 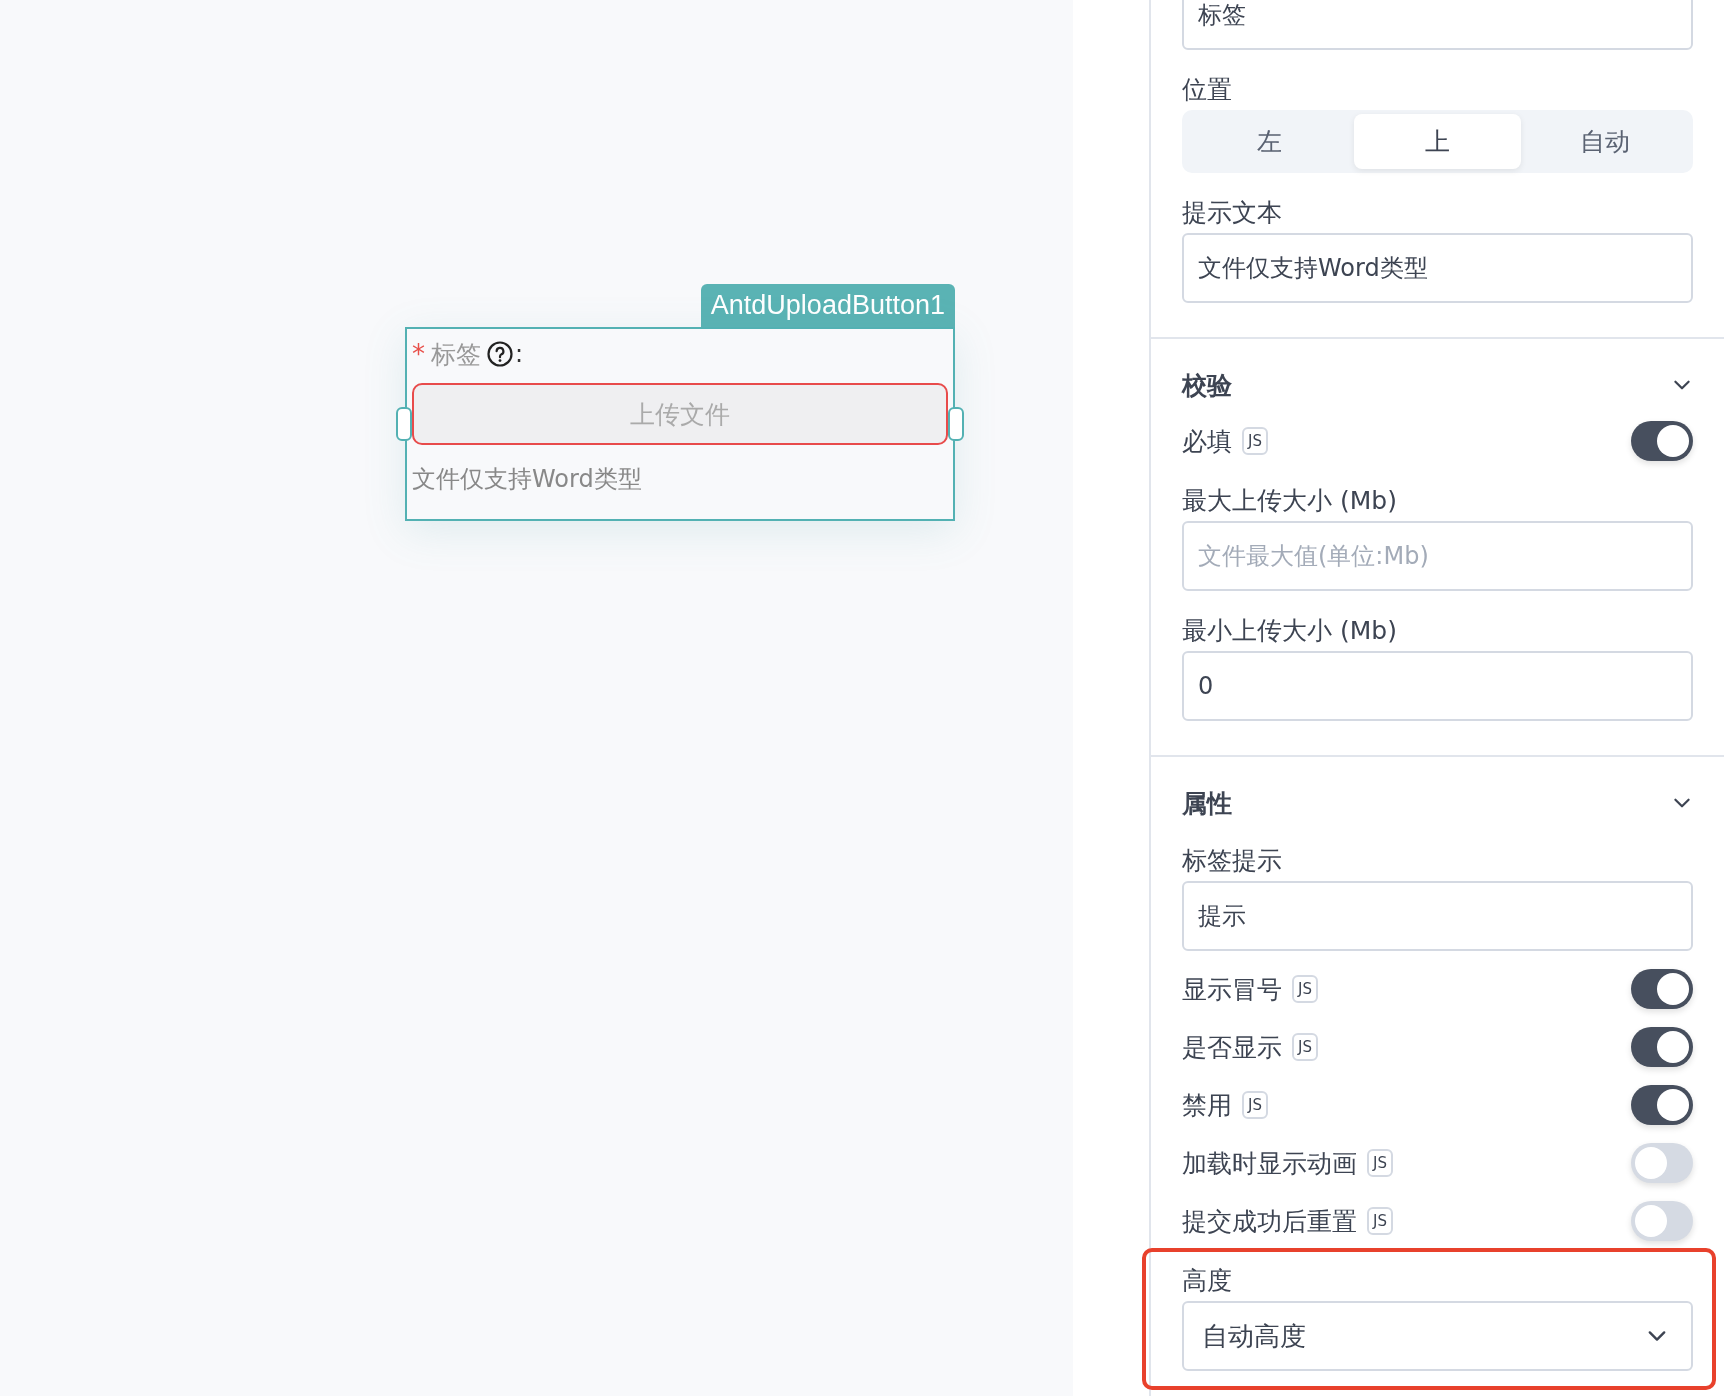 I want to click on segment-option: 左, so click(x=1270, y=141).